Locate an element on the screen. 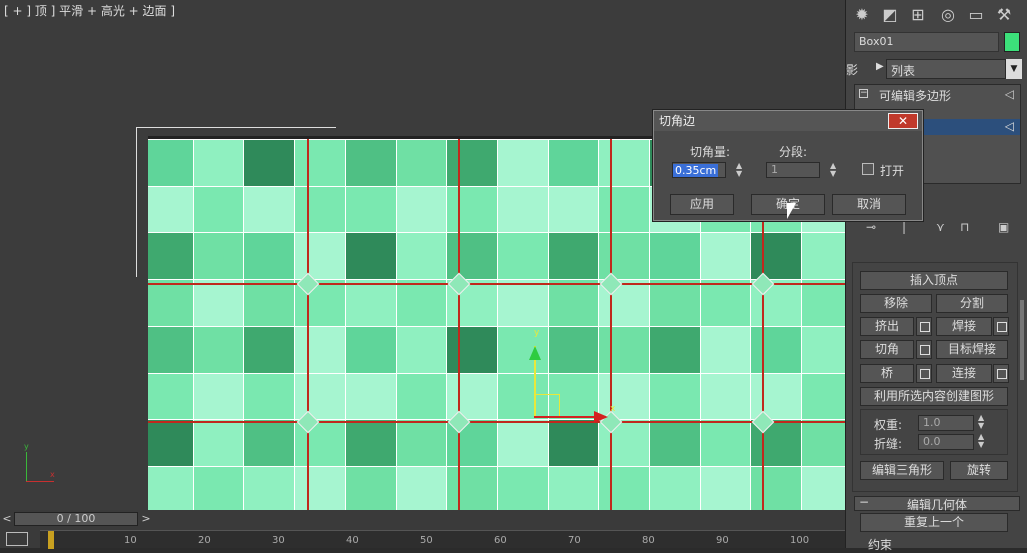 Image resolution: width=1027 pixels, height=553 pixels. chamfer-amount-input: 0.35cm is located at coordinates (699, 170).